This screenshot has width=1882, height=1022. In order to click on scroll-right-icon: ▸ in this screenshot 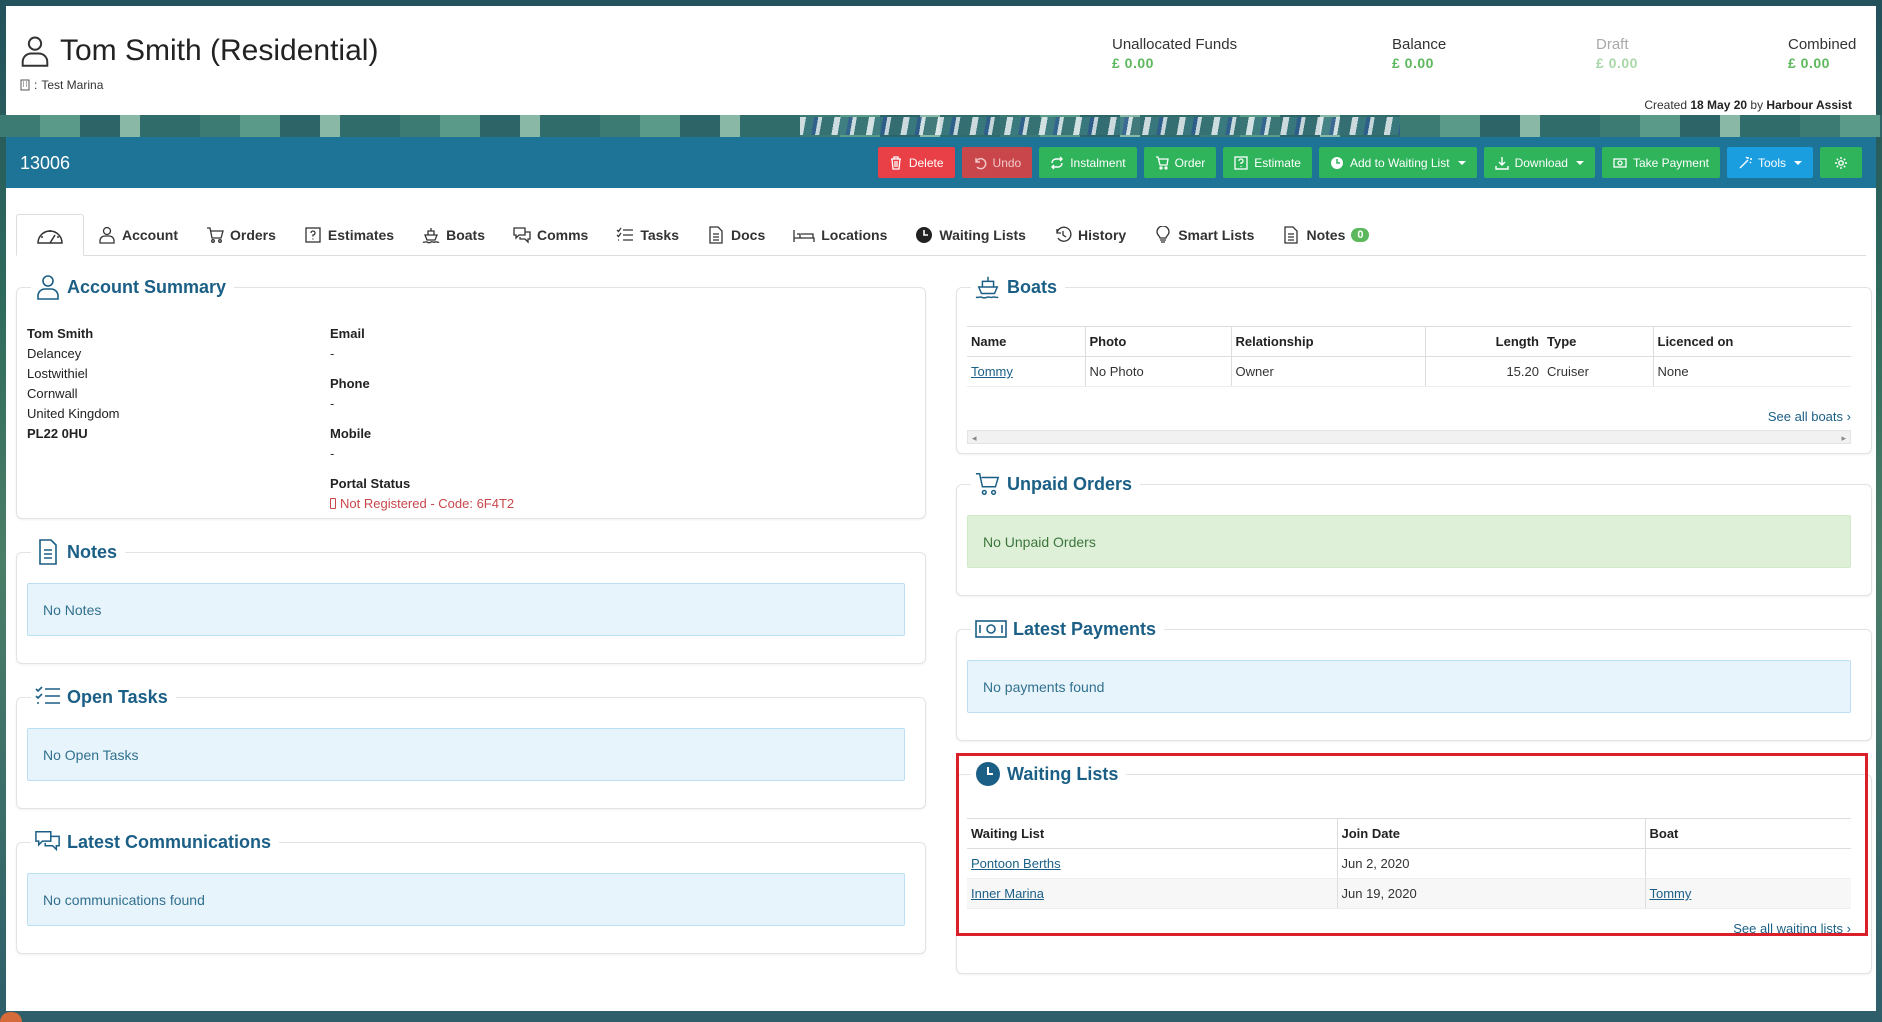, I will do `click(1843, 438)`.